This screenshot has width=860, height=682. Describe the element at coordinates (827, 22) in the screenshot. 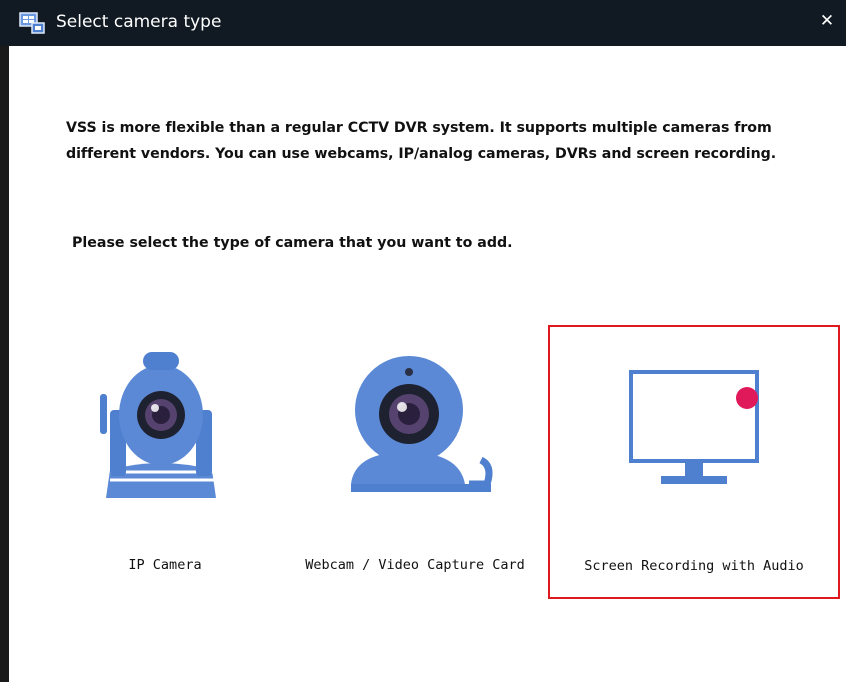

I see `close-icon: ✕` at that location.